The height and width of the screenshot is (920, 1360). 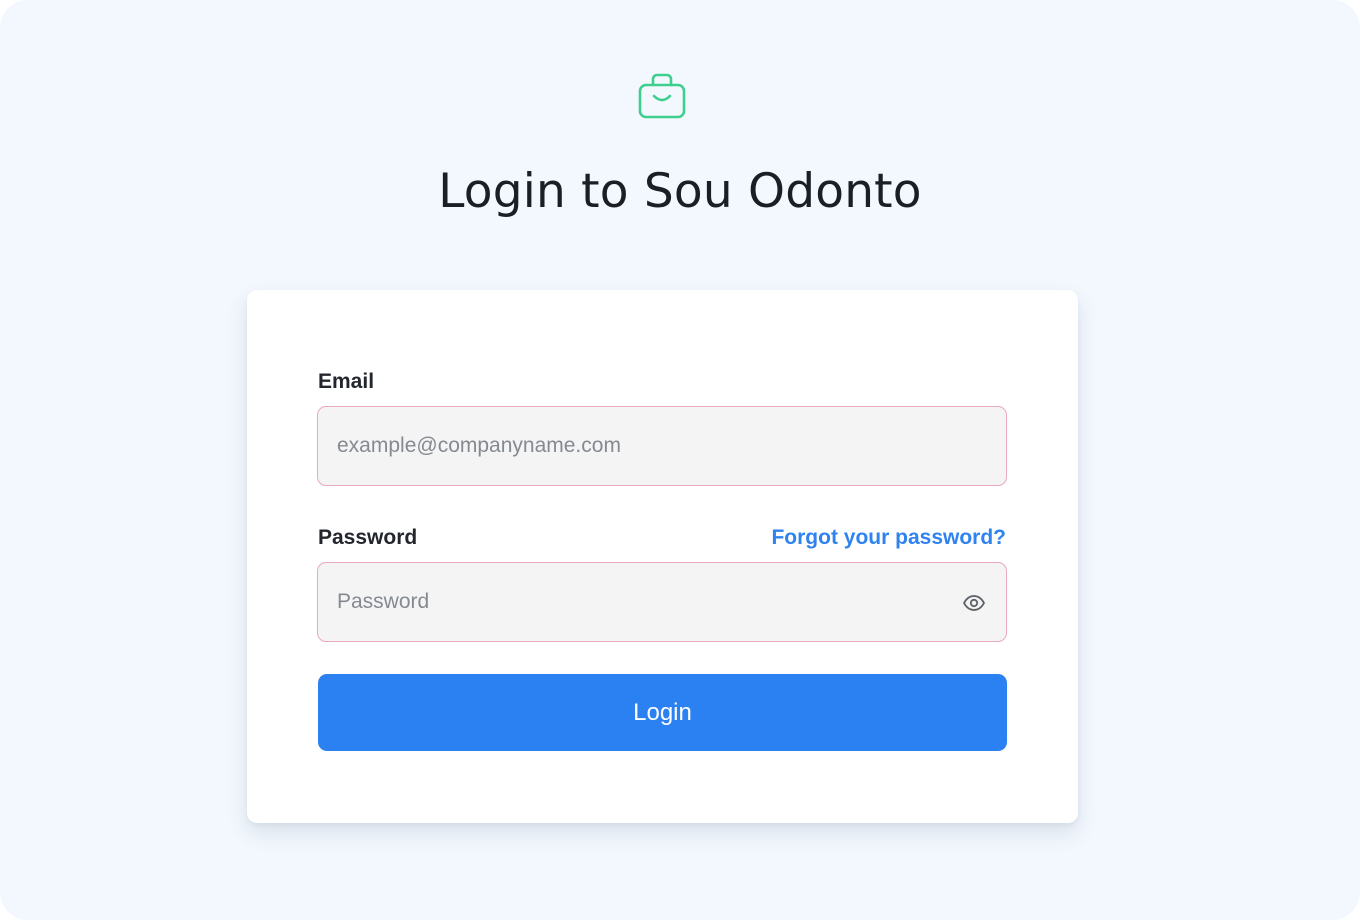 I want to click on password-label: Password, so click(x=368, y=537).